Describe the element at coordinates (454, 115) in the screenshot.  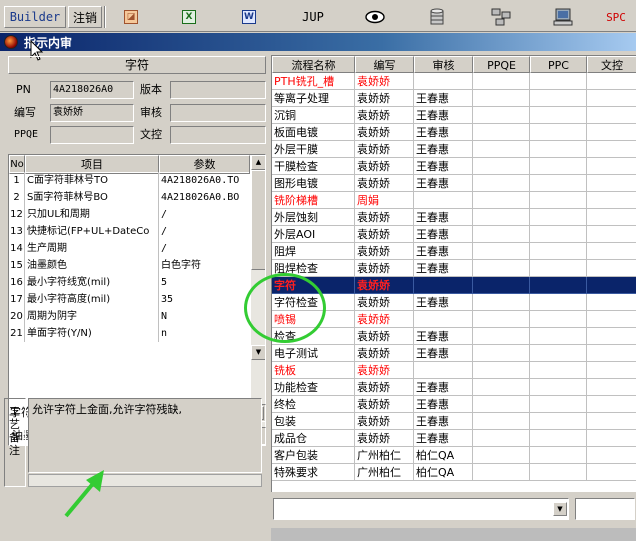
I see `flow-row: 沉铜 袁娇娇 王春惠` at that location.